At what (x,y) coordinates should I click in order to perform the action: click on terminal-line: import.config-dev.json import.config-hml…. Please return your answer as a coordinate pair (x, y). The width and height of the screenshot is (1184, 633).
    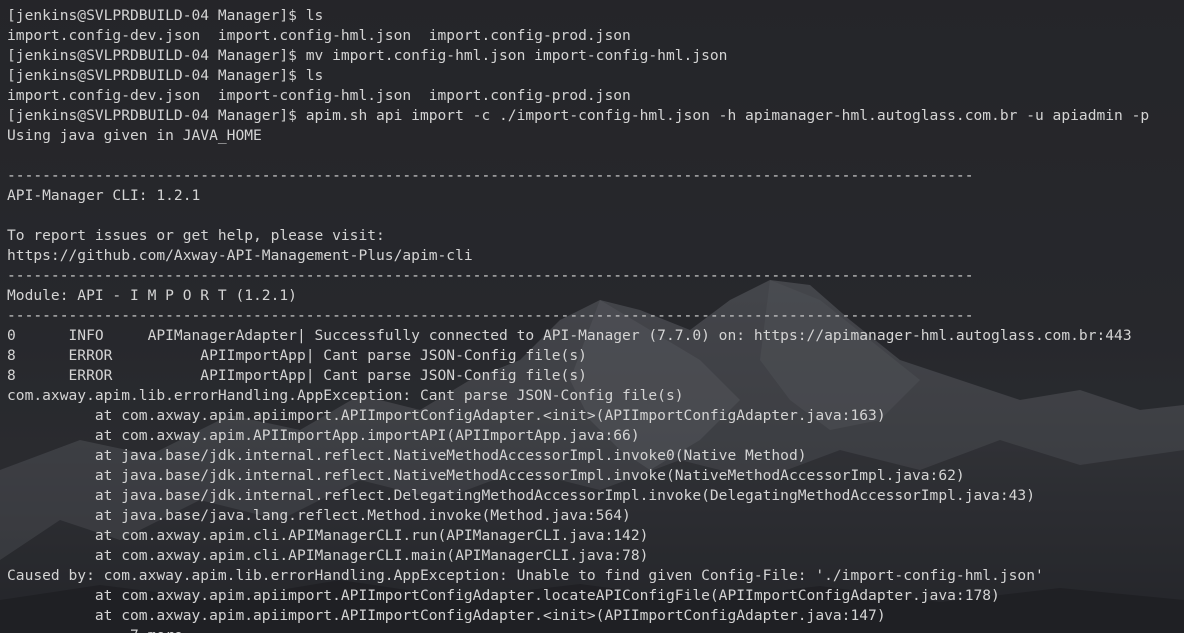
    Looking at the image, I should click on (319, 35).